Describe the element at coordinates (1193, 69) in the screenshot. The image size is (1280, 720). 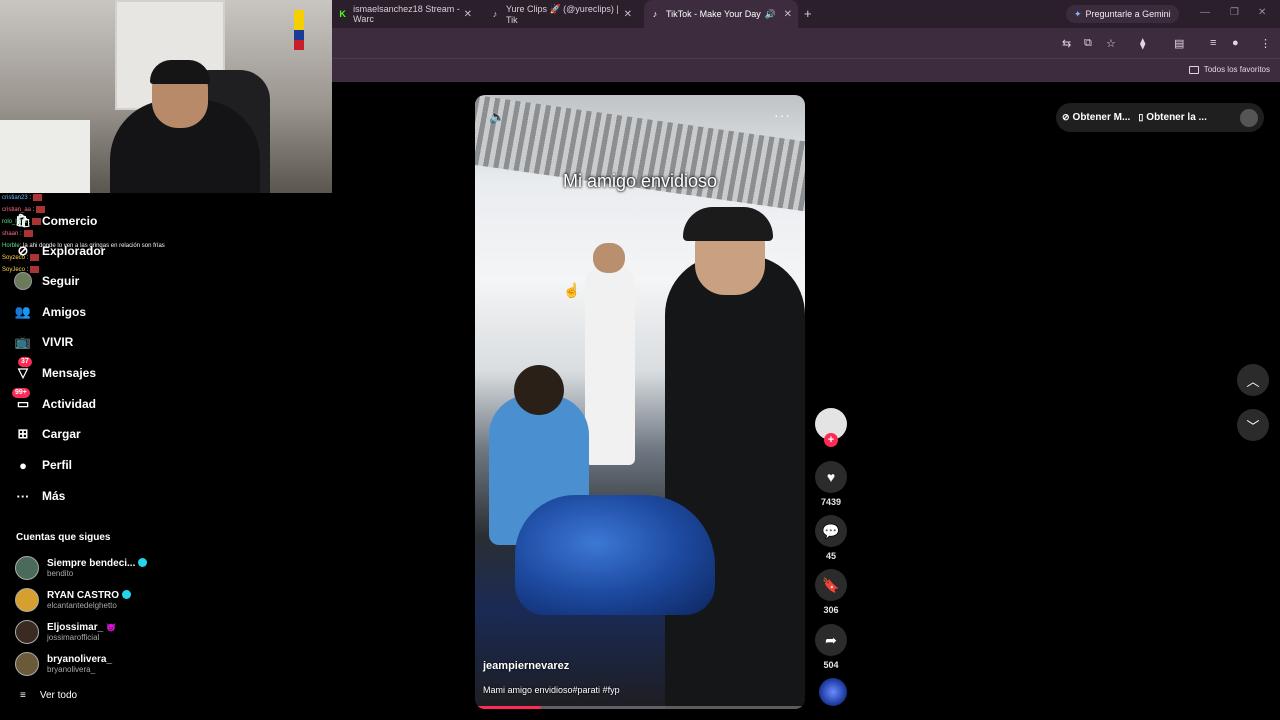
I see `folder-icon` at that location.